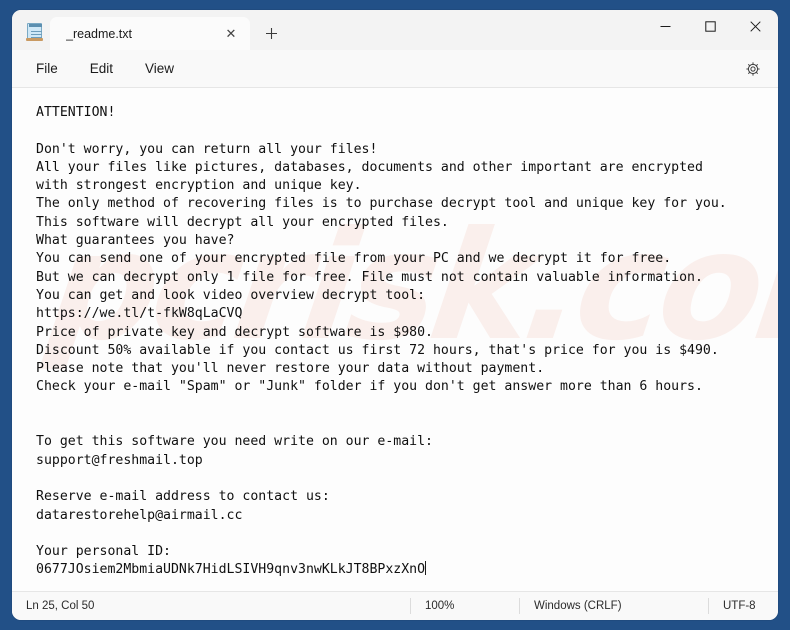  What do you see at coordinates (665, 26) in the screenshot?
I see `minimize-icon` at bounding box center [665, 26].